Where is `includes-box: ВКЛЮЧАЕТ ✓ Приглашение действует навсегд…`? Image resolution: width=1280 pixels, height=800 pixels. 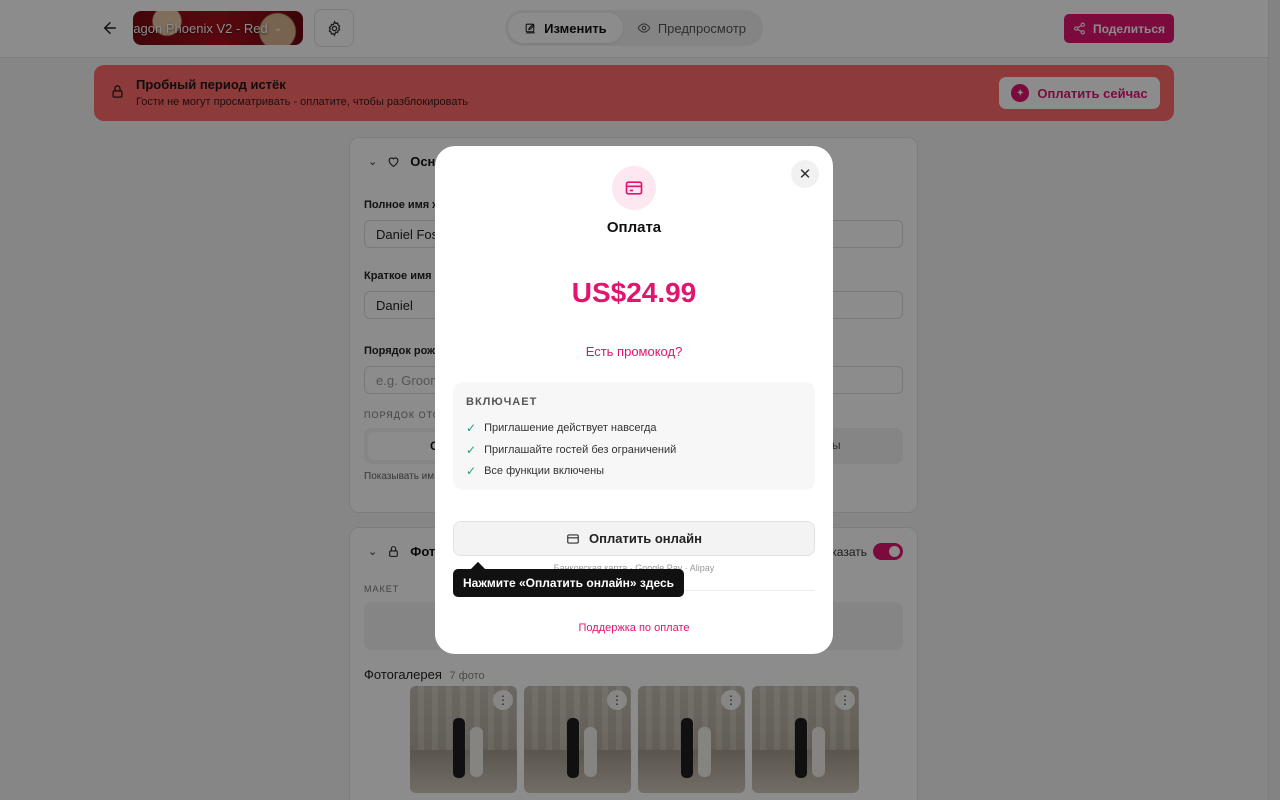
includes-box: ВКЛЮЧАЕТ ✓ Приглашение действует навсегд… is located at coordinates (634, 436).